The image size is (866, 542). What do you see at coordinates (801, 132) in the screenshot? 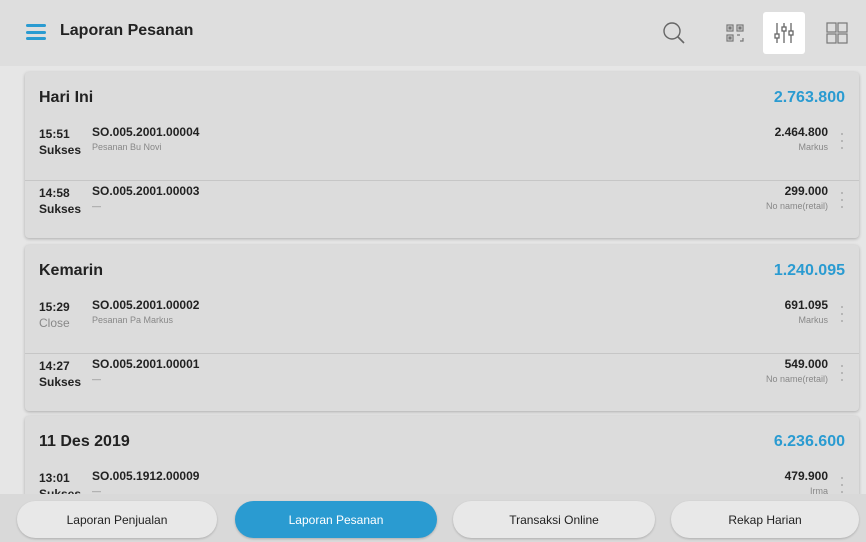
I see `order-amount: 2.464.800` at bounding box center [801, 132].